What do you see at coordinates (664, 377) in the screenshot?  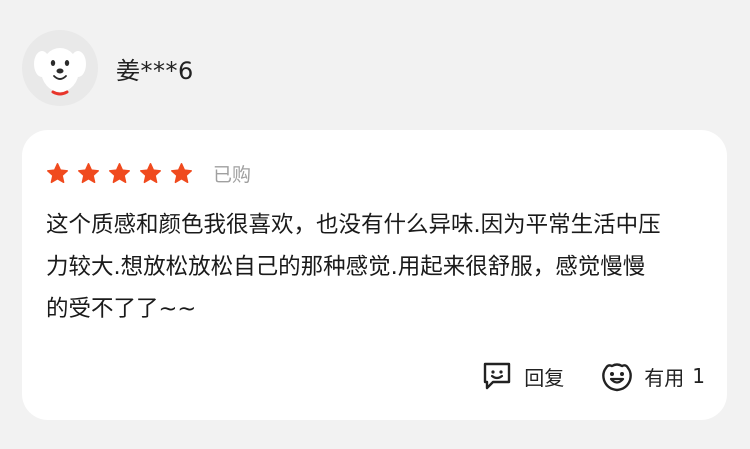 I see `helpful-label: 有用` at bounding box center [664, 377].